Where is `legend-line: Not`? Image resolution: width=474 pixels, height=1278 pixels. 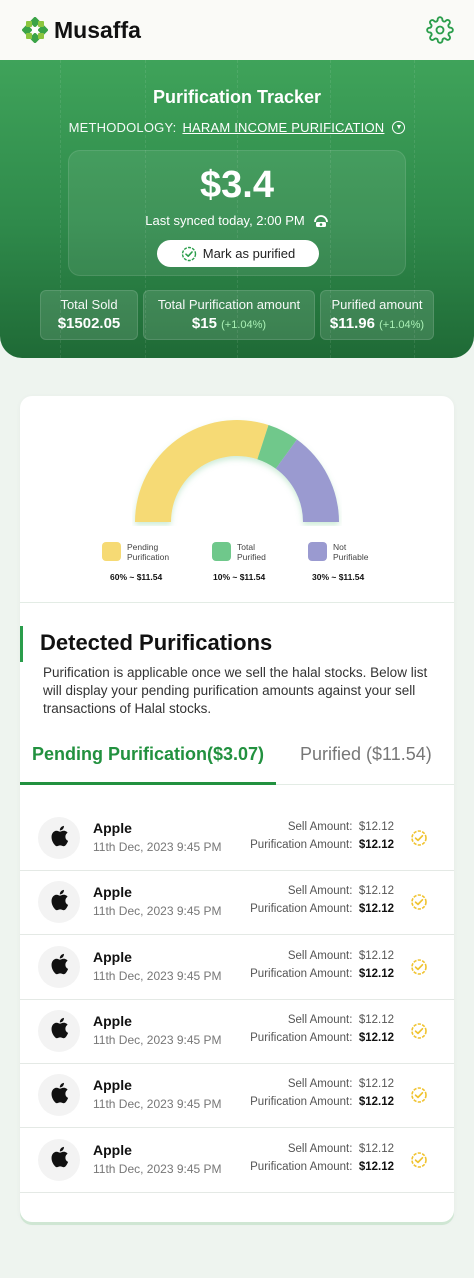
legend-line: Not is located at coordinates (340, 547).